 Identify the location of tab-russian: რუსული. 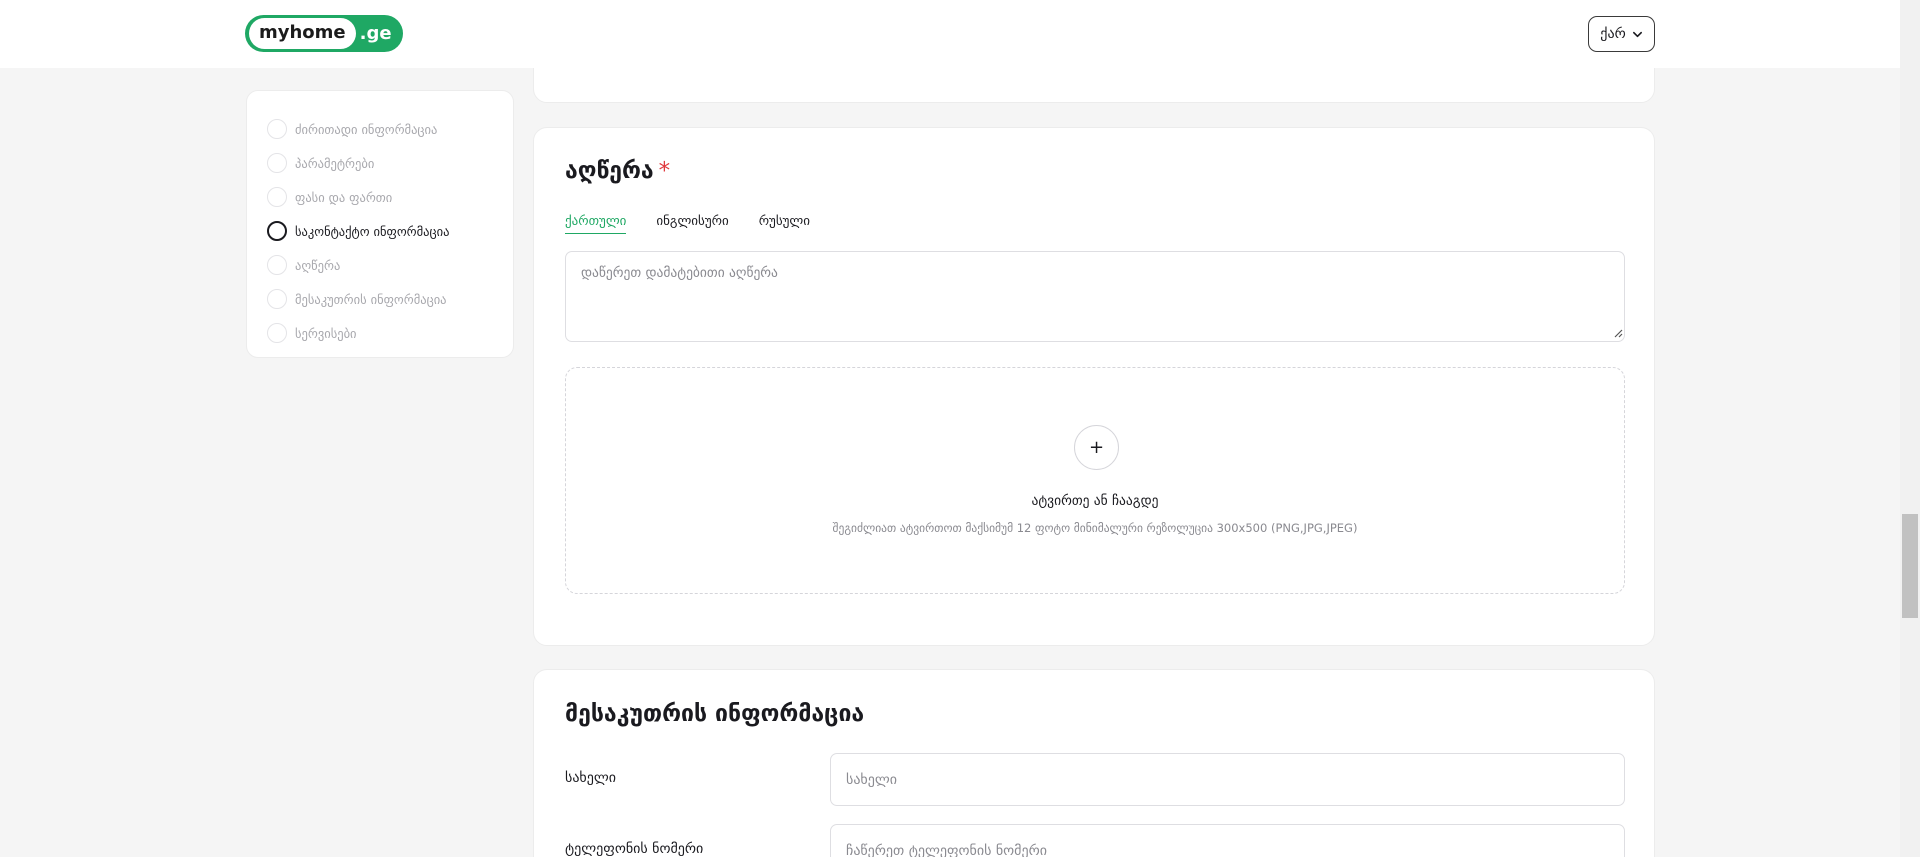
(784, 224).